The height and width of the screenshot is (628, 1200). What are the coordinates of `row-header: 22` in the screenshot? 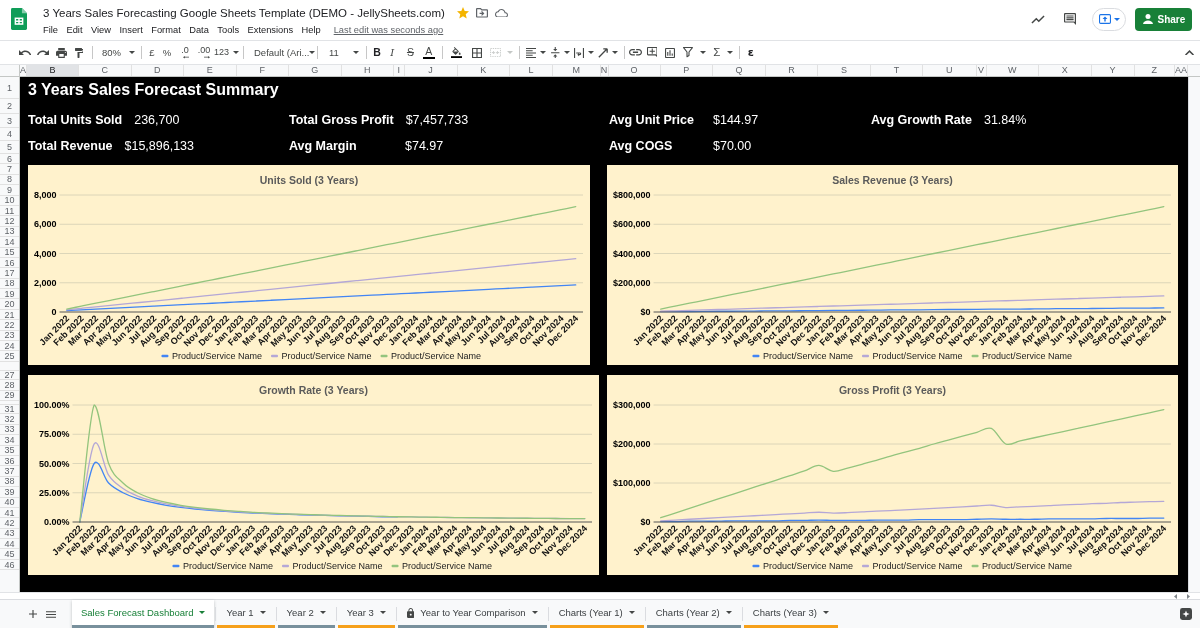 It's located at (9, 325).